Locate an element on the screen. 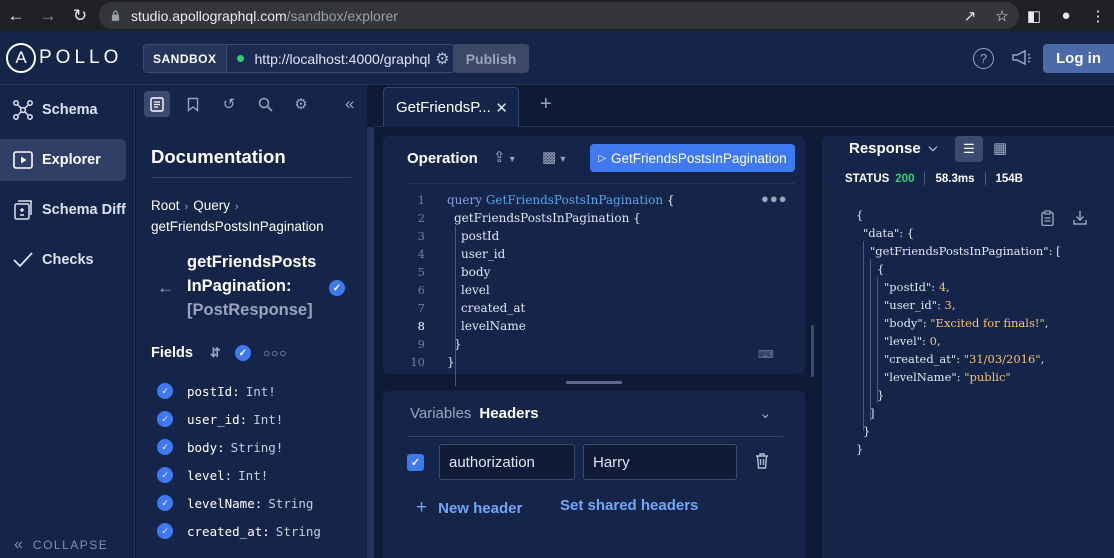 This screenshot has width=1114, height=558. tab-getfriendsposts: GetFriendsP... ✕ is located at coordinates (451, 107).